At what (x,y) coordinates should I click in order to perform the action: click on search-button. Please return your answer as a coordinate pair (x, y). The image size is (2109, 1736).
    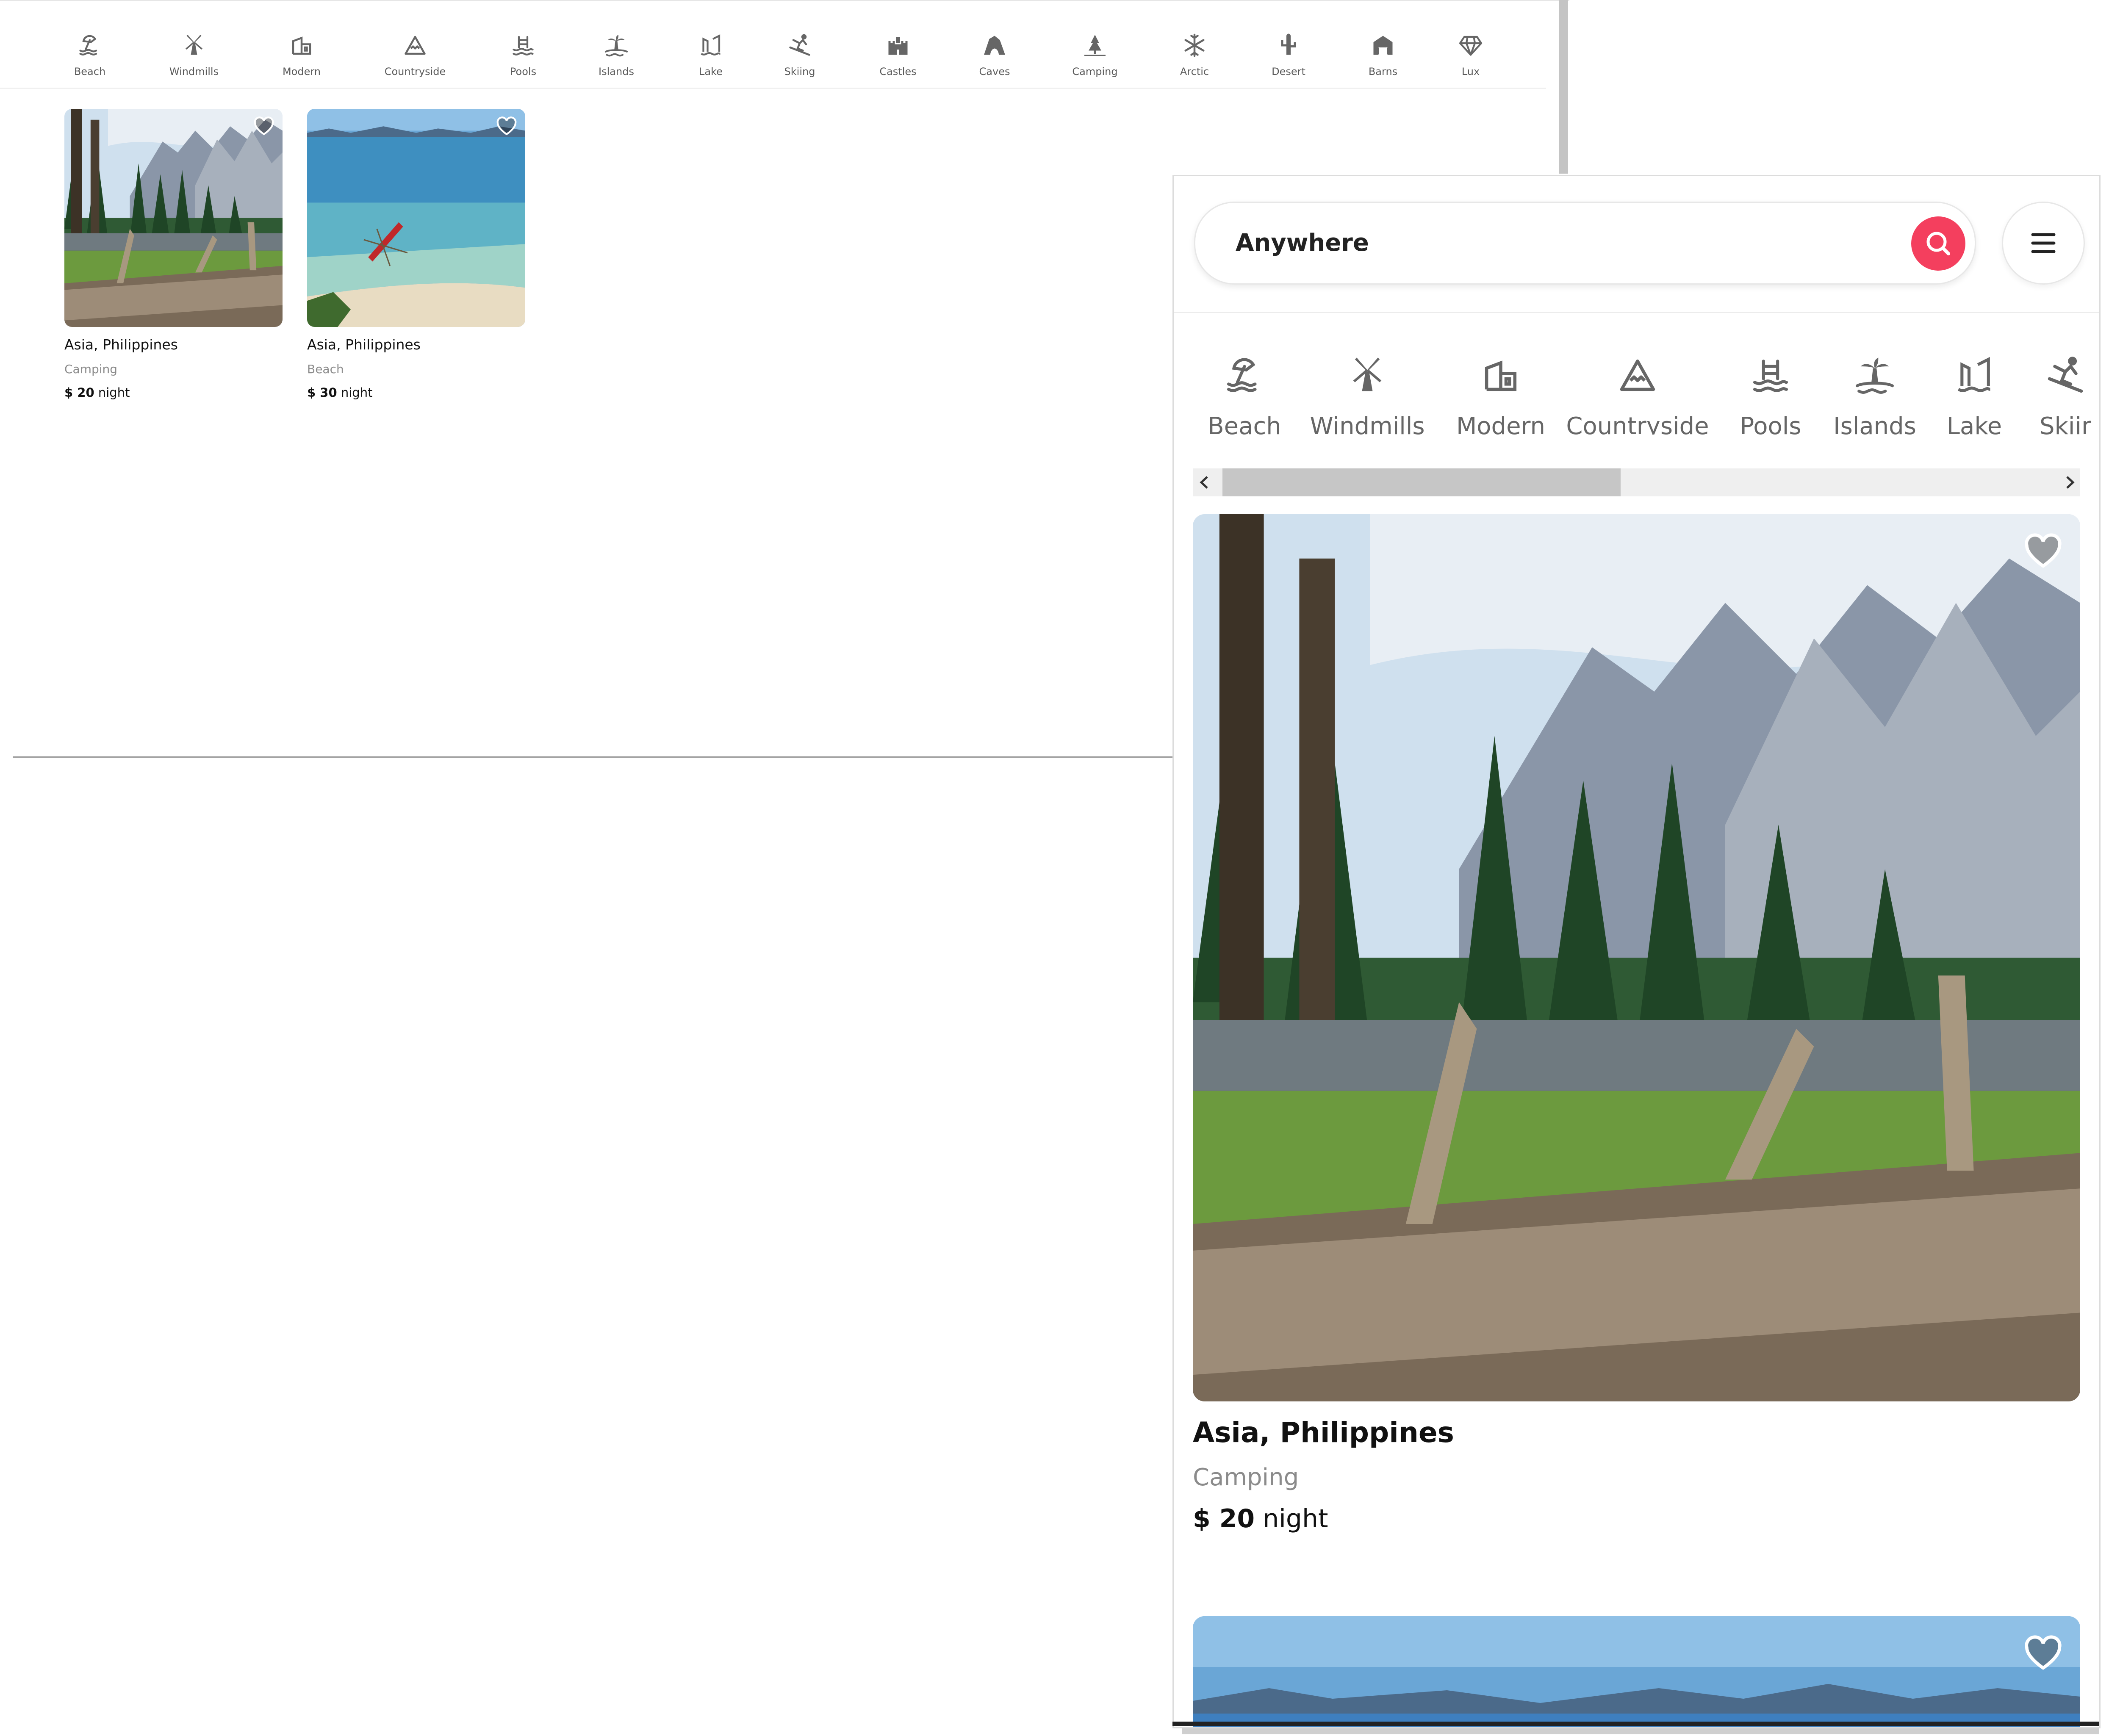
    Looking at the image, I should click on (1938, 244).